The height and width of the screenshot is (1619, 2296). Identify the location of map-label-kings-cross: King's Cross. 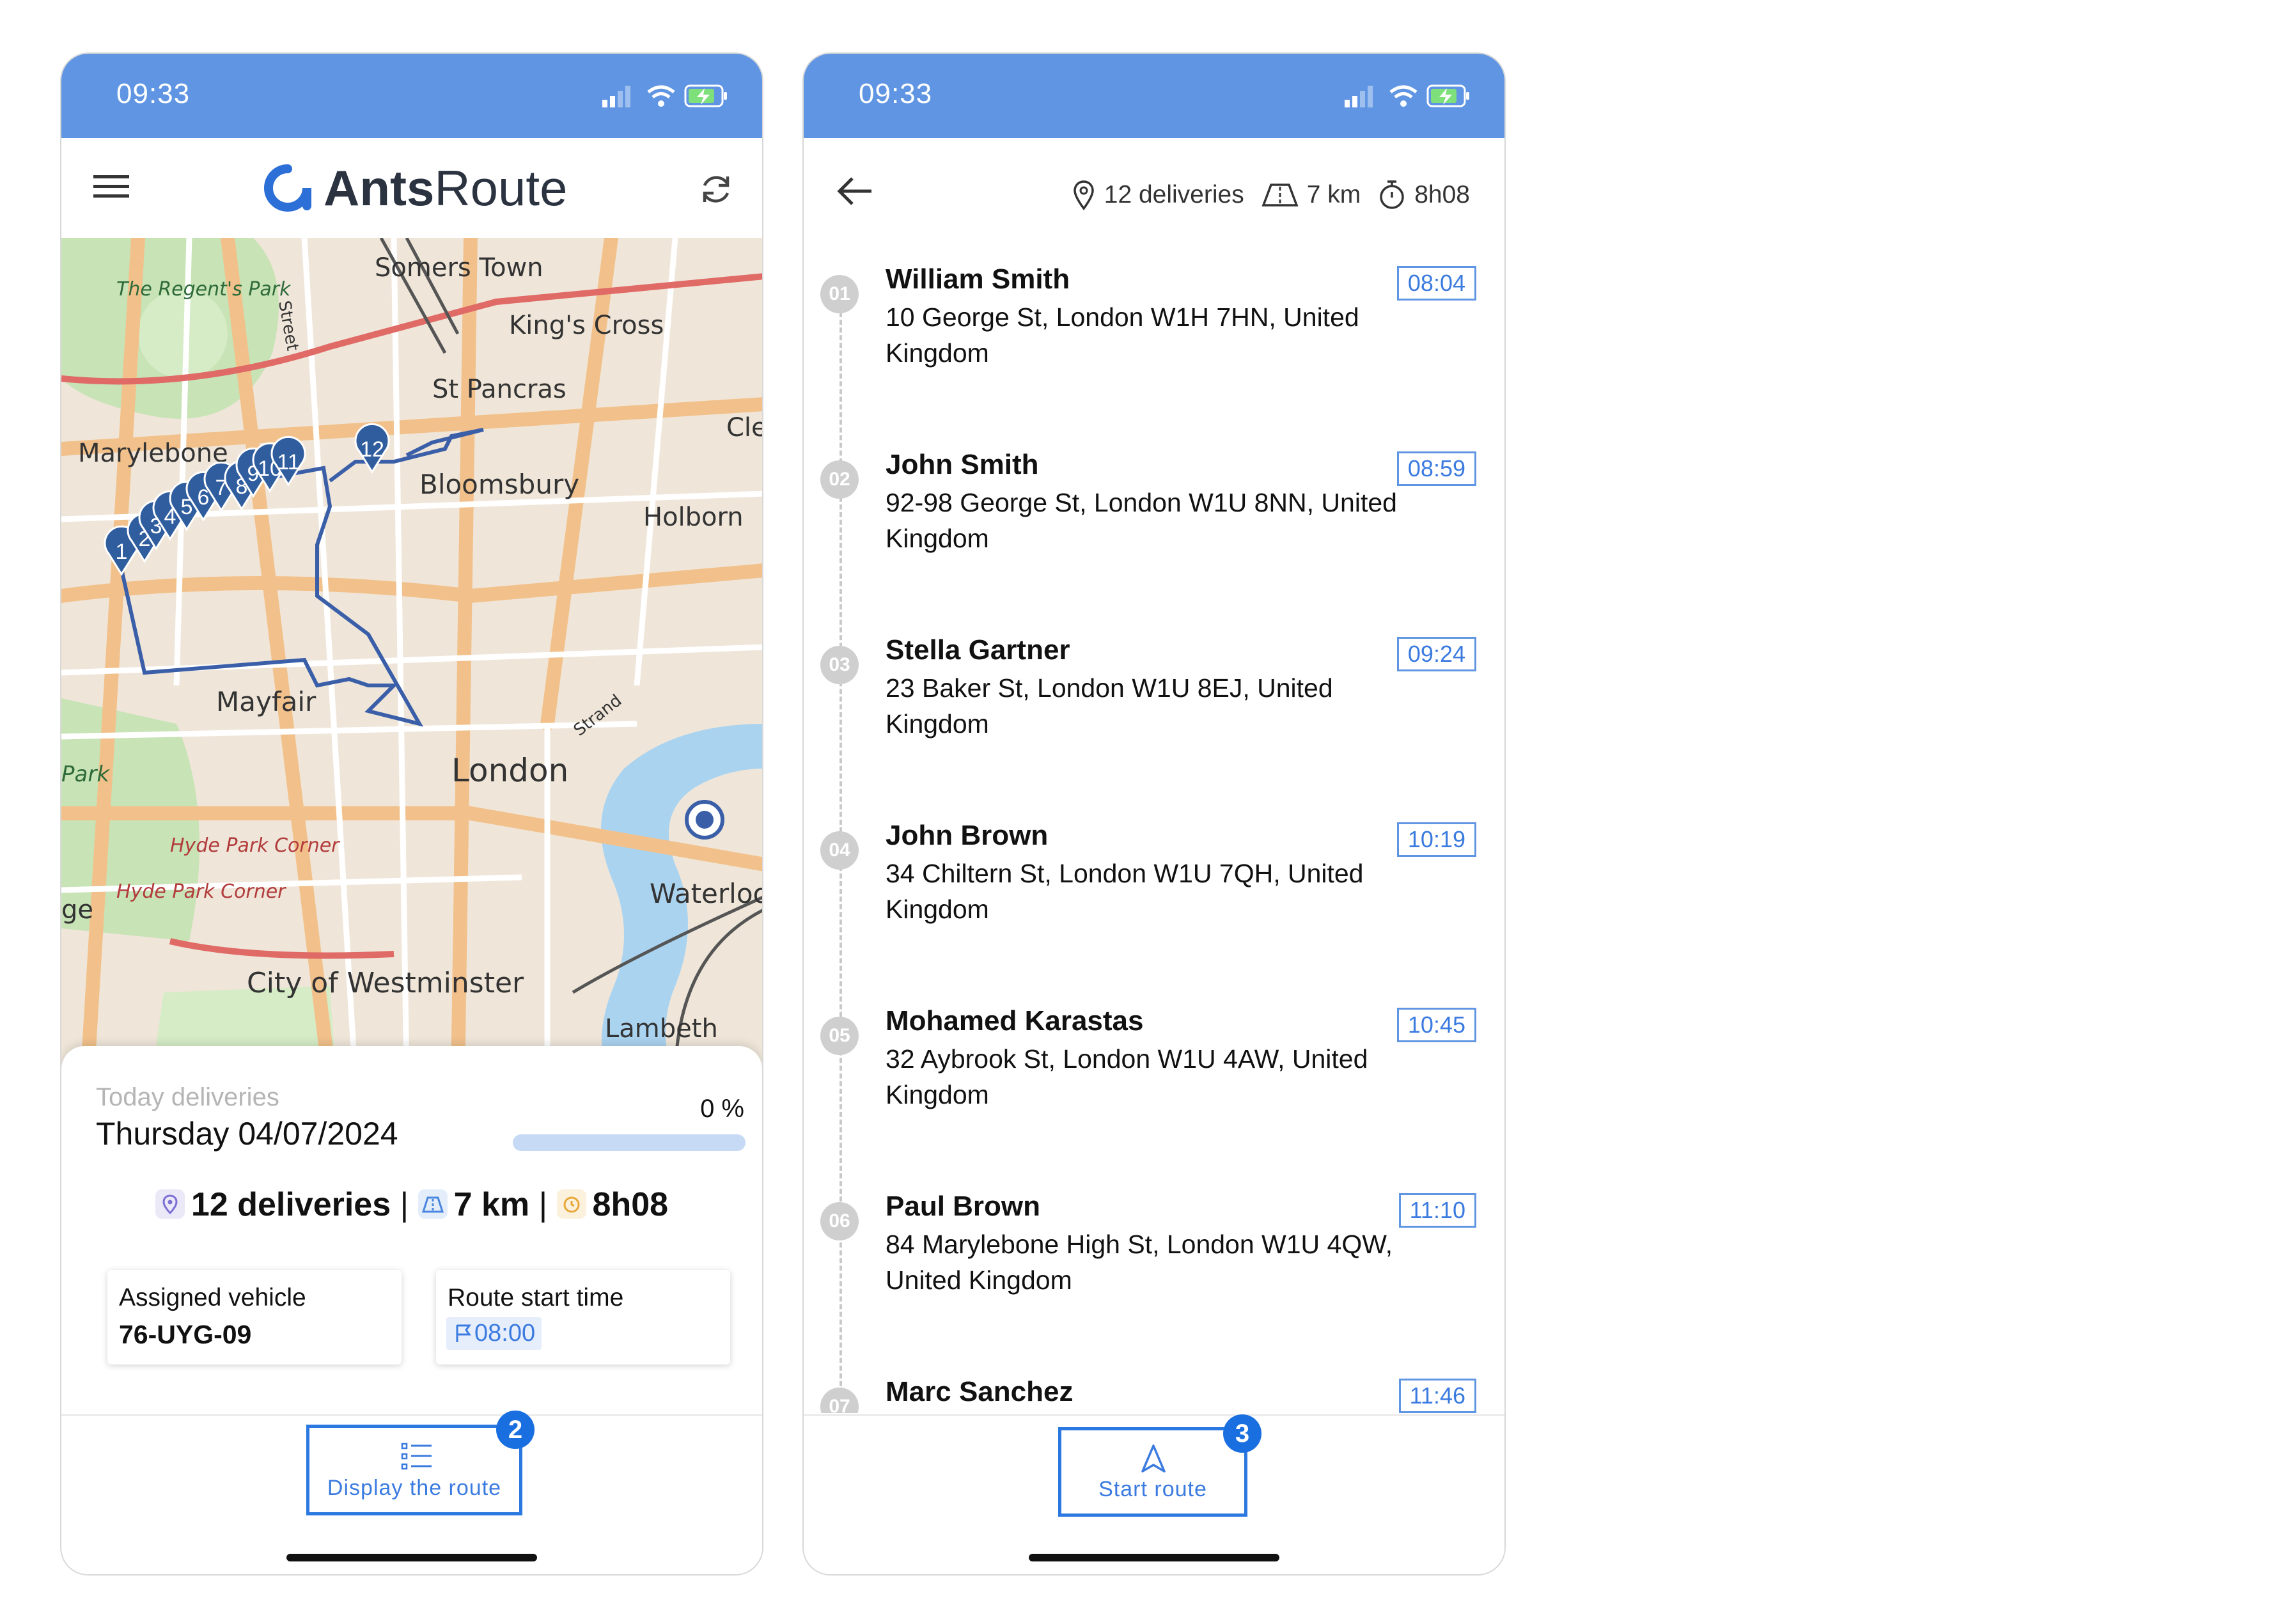
(586, 325).